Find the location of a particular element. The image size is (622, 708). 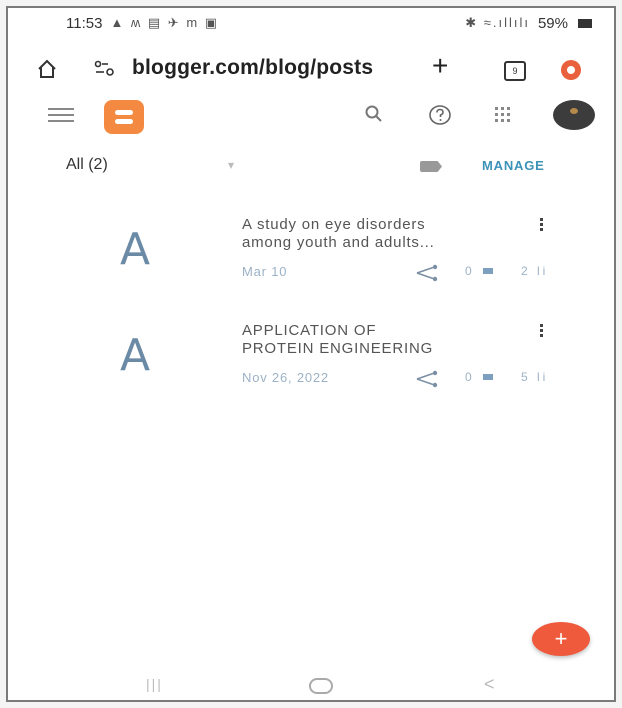

hamburger-menu-icon is located at coordinates (61, 115).